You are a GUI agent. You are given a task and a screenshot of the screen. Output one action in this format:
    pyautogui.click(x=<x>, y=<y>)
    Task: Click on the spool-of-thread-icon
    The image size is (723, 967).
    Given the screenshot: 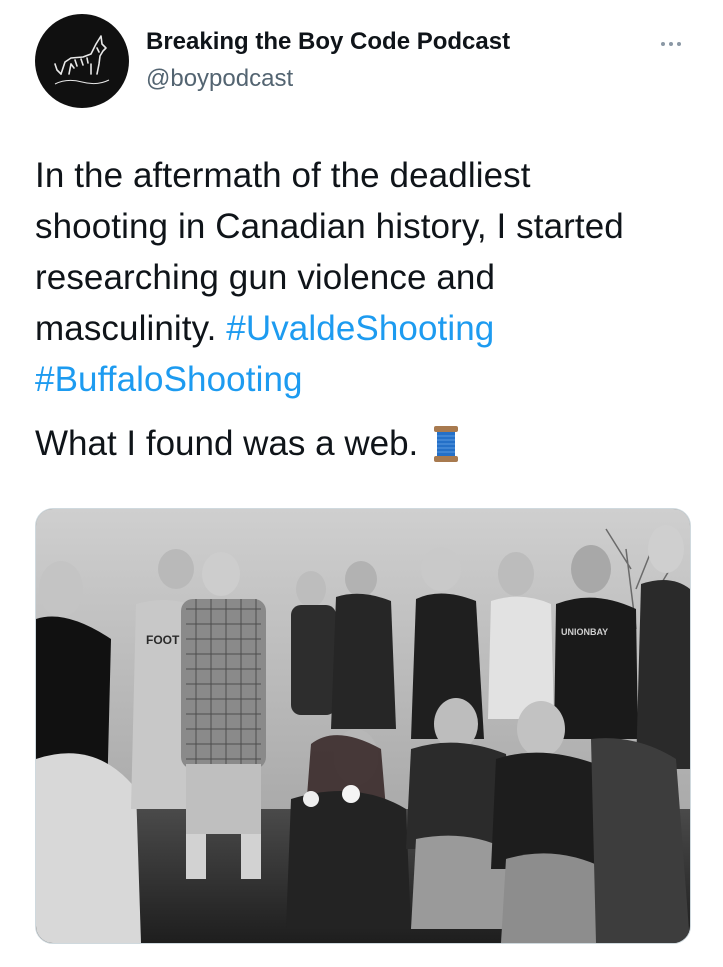 What is the action you would take?
    pyautogui.click(x=446, y=443)
    